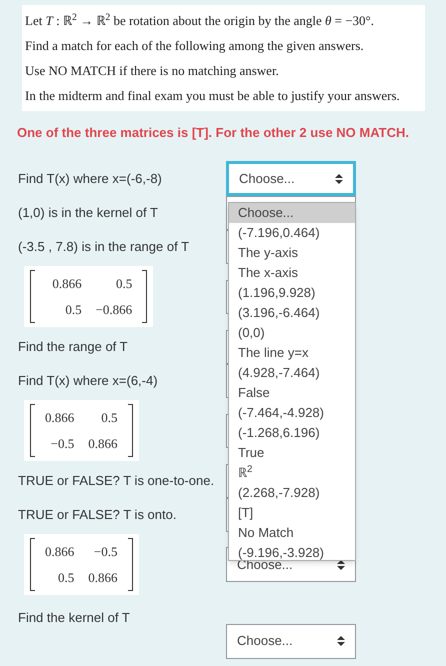 This screenshot has width=446, height=666. Describe the element at coordinates (200, 20) in the screenshot. I see `instruction-text: Let T : ℝ$^{2}$ → ℝ$^{2}$ be rotation about the origin by the angle θ = −30°.` at that location.